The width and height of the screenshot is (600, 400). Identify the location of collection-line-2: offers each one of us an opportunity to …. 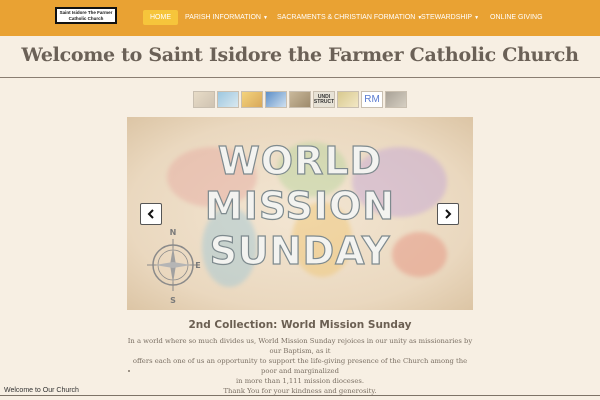
(300, 366).